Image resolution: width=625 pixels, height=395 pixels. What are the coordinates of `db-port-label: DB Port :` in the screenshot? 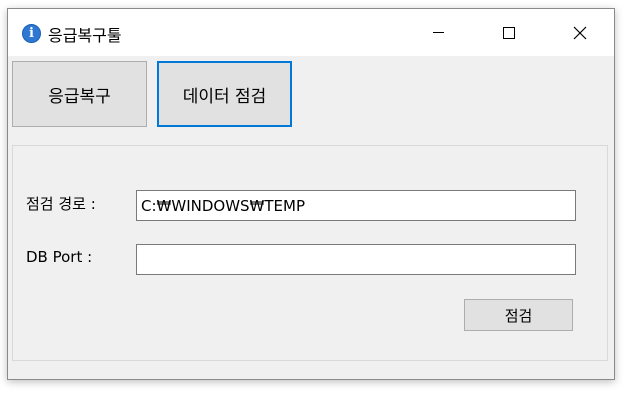 It's located at (59, 257).